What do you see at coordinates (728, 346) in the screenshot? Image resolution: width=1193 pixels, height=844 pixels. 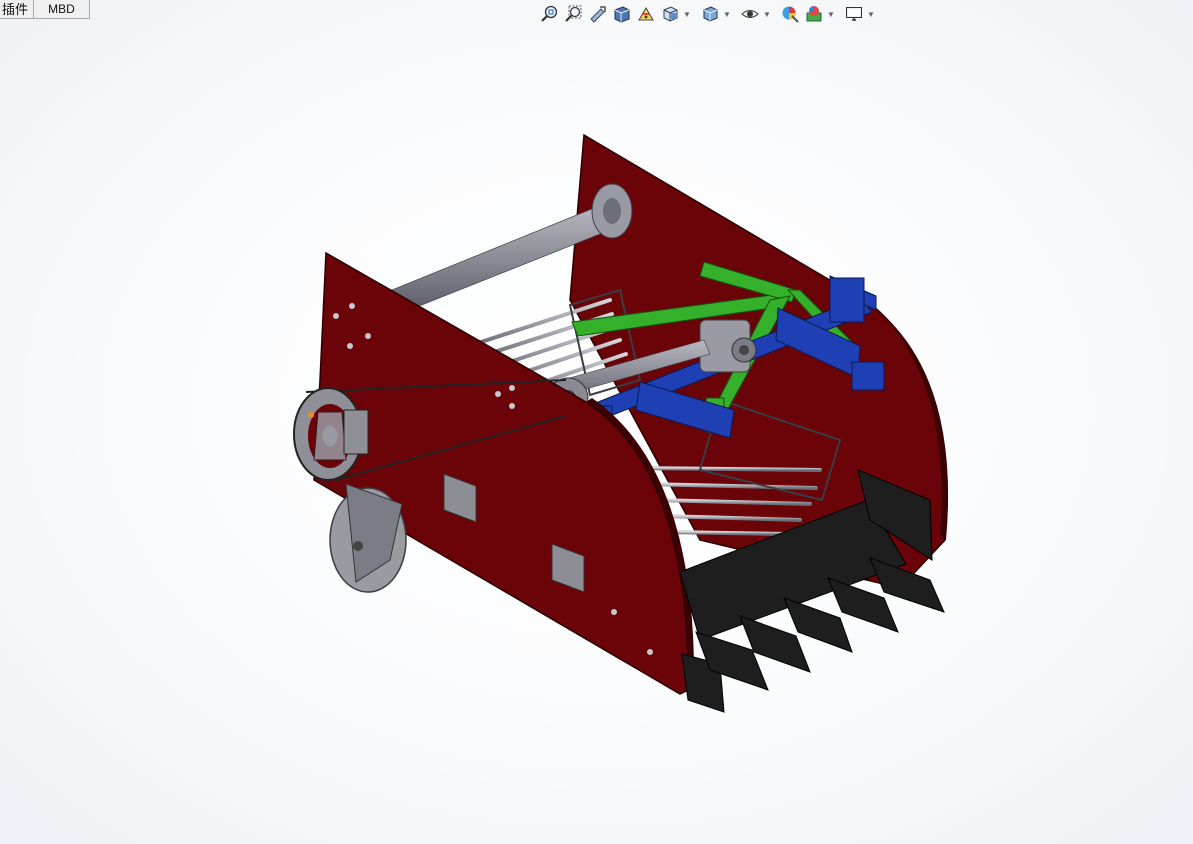 I see `gearbox` at bounding box center [728, 346].